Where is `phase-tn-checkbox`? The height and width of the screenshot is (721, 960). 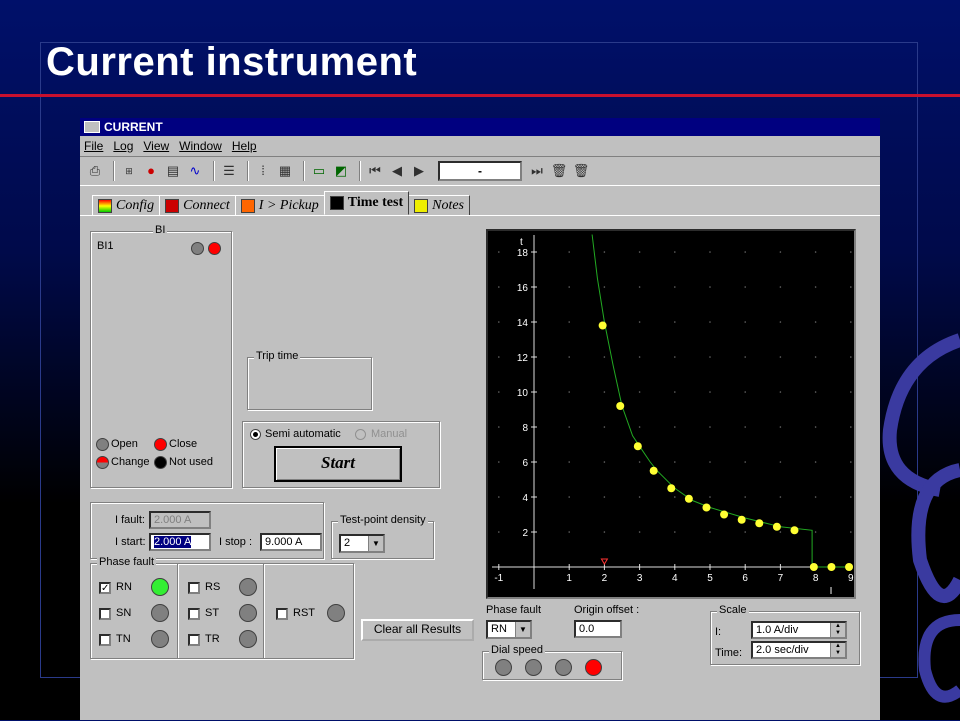
phase-tn-checkbox is located at coordinates (105, 640).